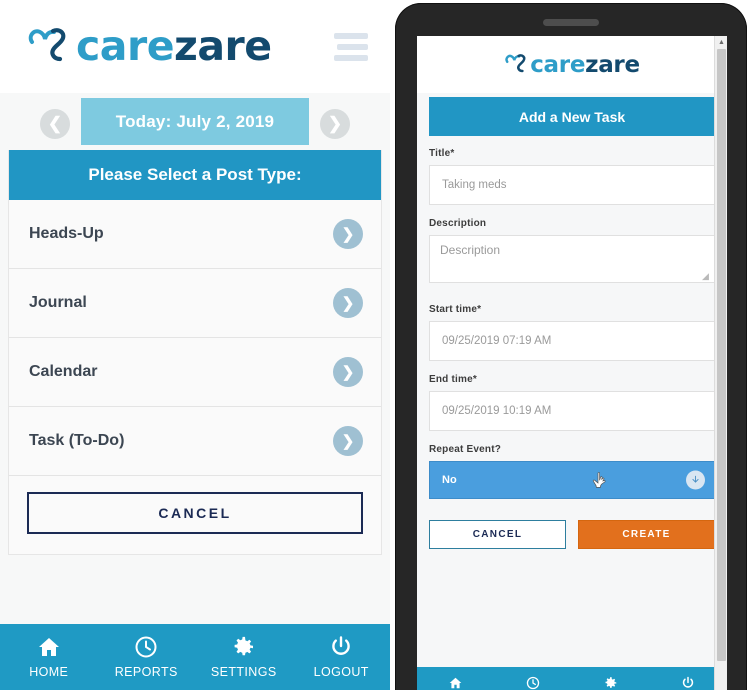 This screenshot has width=750, height=690. Describe the element at coordinates (572, 116) in the screenshot. I see `add-new-task-button: Add a New Task` at that location.